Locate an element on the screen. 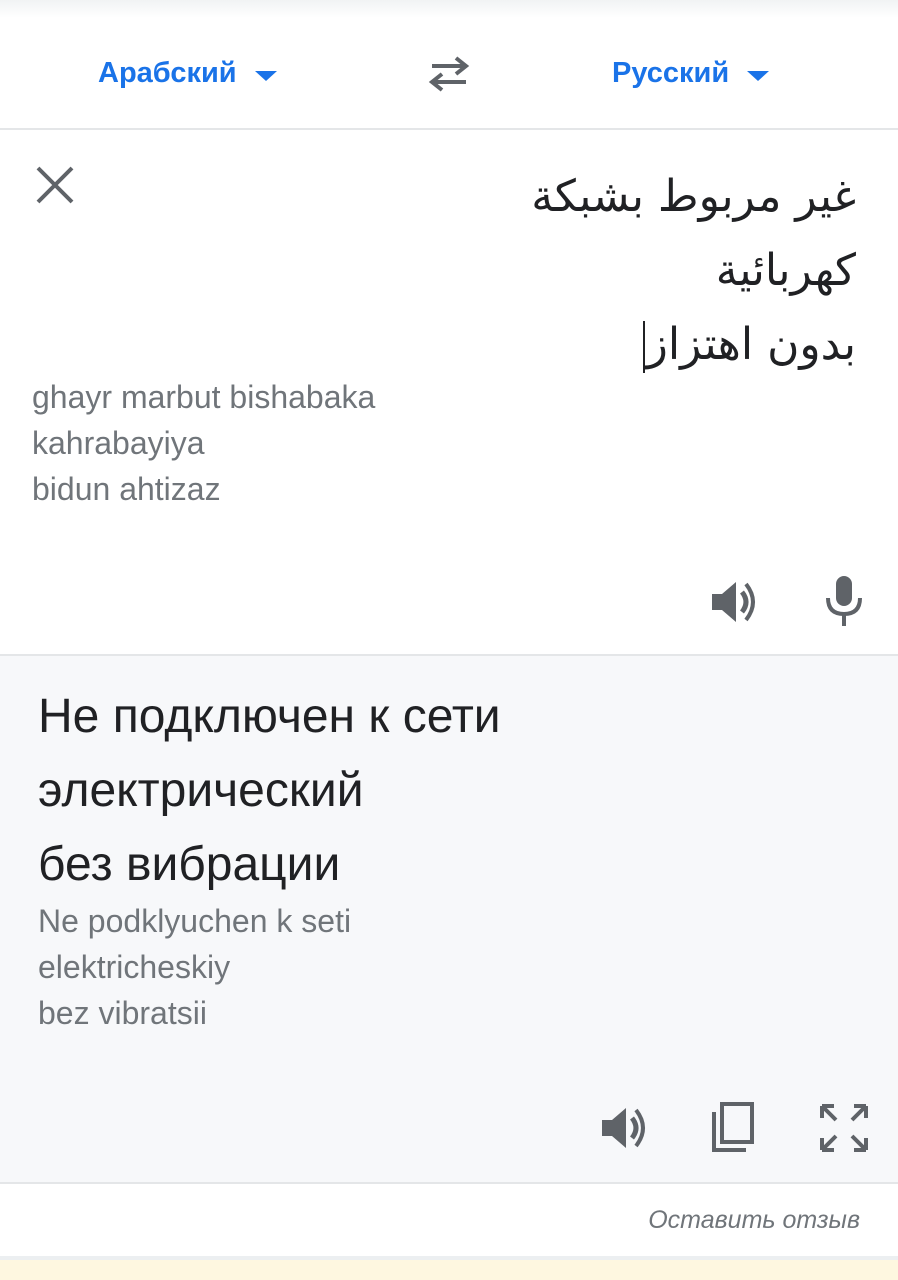 The width and height of the screenshot is (898, 1280). send-feedback-link: Оставить отзыв is located at coordinates (754, 1220).